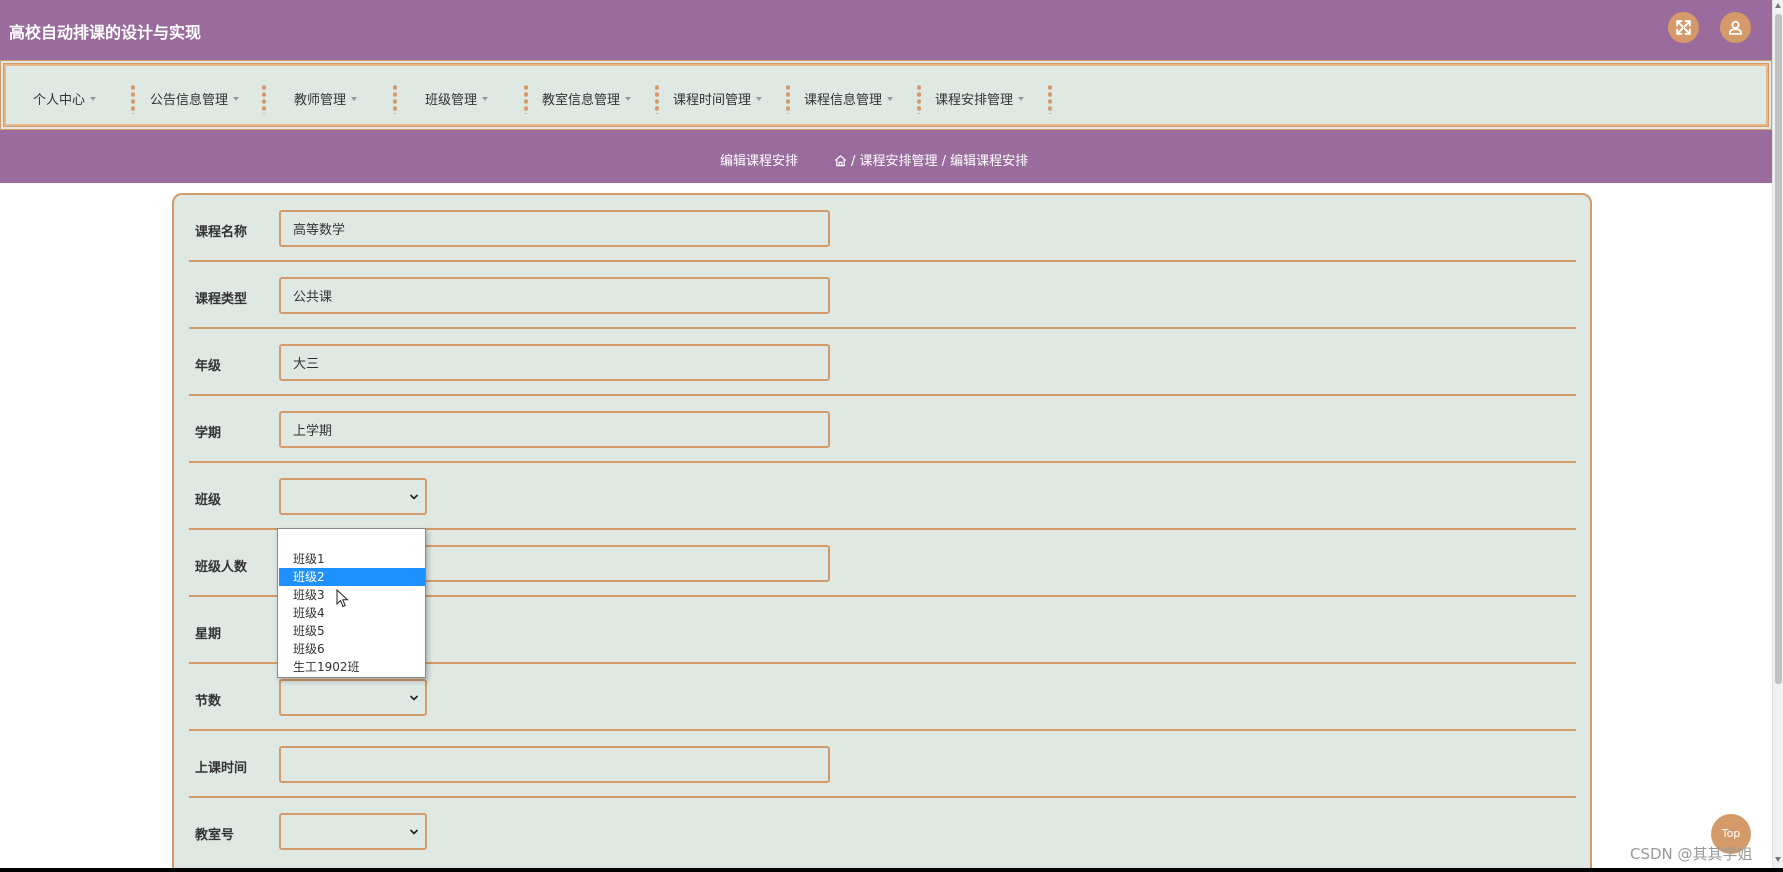 The image size is (1783, 872). I want to click on form-row-course-name: 课程名称, so click(882, 228).